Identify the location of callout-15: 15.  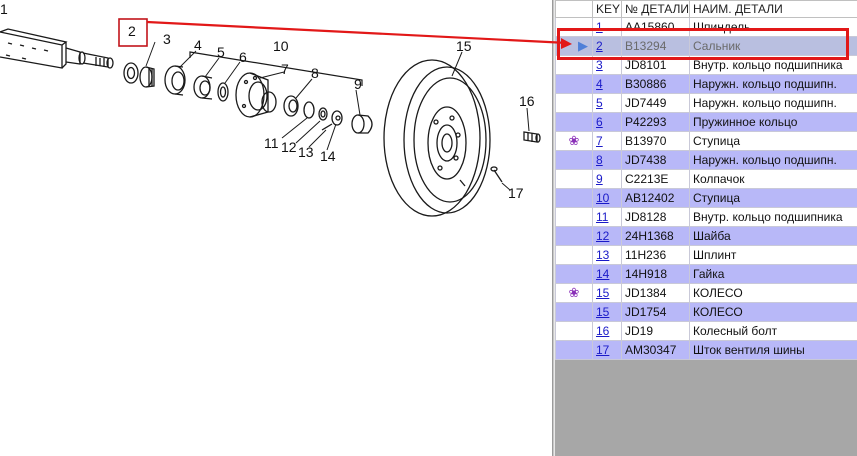
(464, 46).